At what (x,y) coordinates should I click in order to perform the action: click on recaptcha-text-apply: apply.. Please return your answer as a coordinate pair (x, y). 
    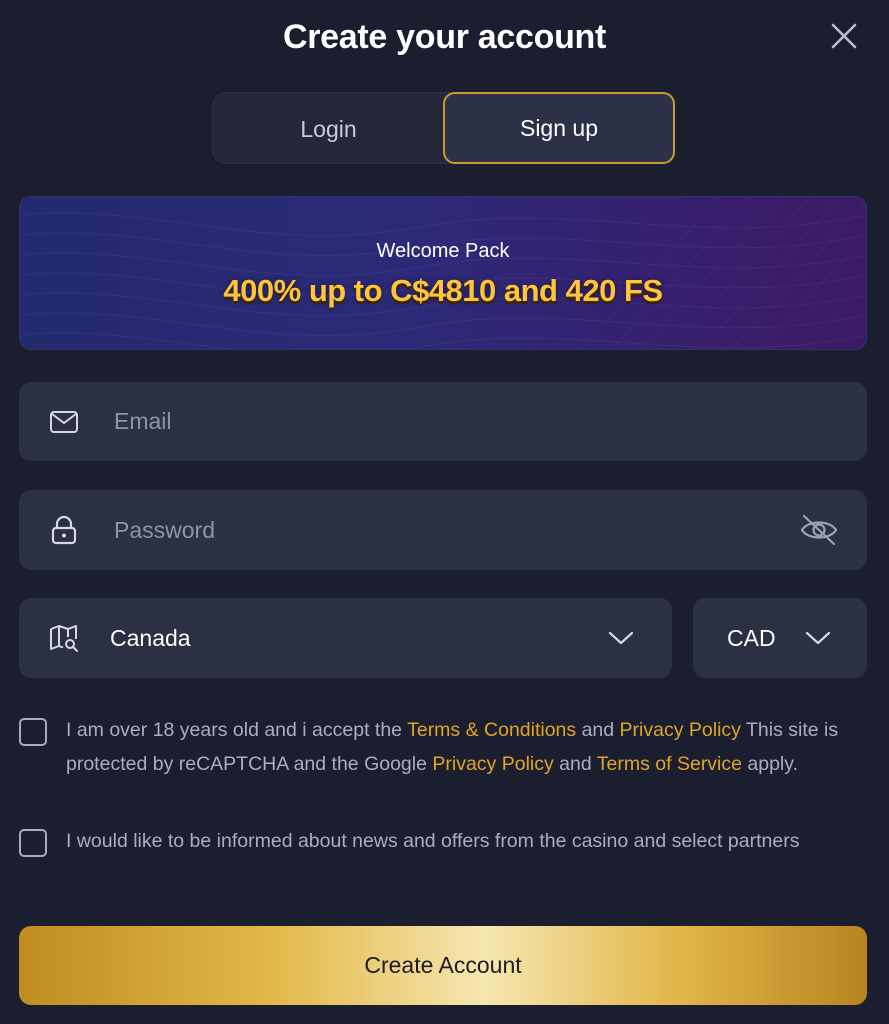
    Looking at the image, I should click on (769, 764).